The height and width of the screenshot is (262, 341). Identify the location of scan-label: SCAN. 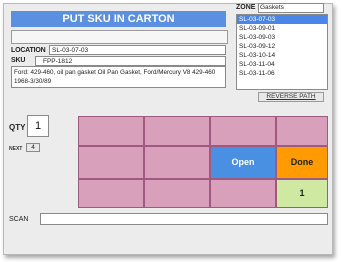
(19, 219).